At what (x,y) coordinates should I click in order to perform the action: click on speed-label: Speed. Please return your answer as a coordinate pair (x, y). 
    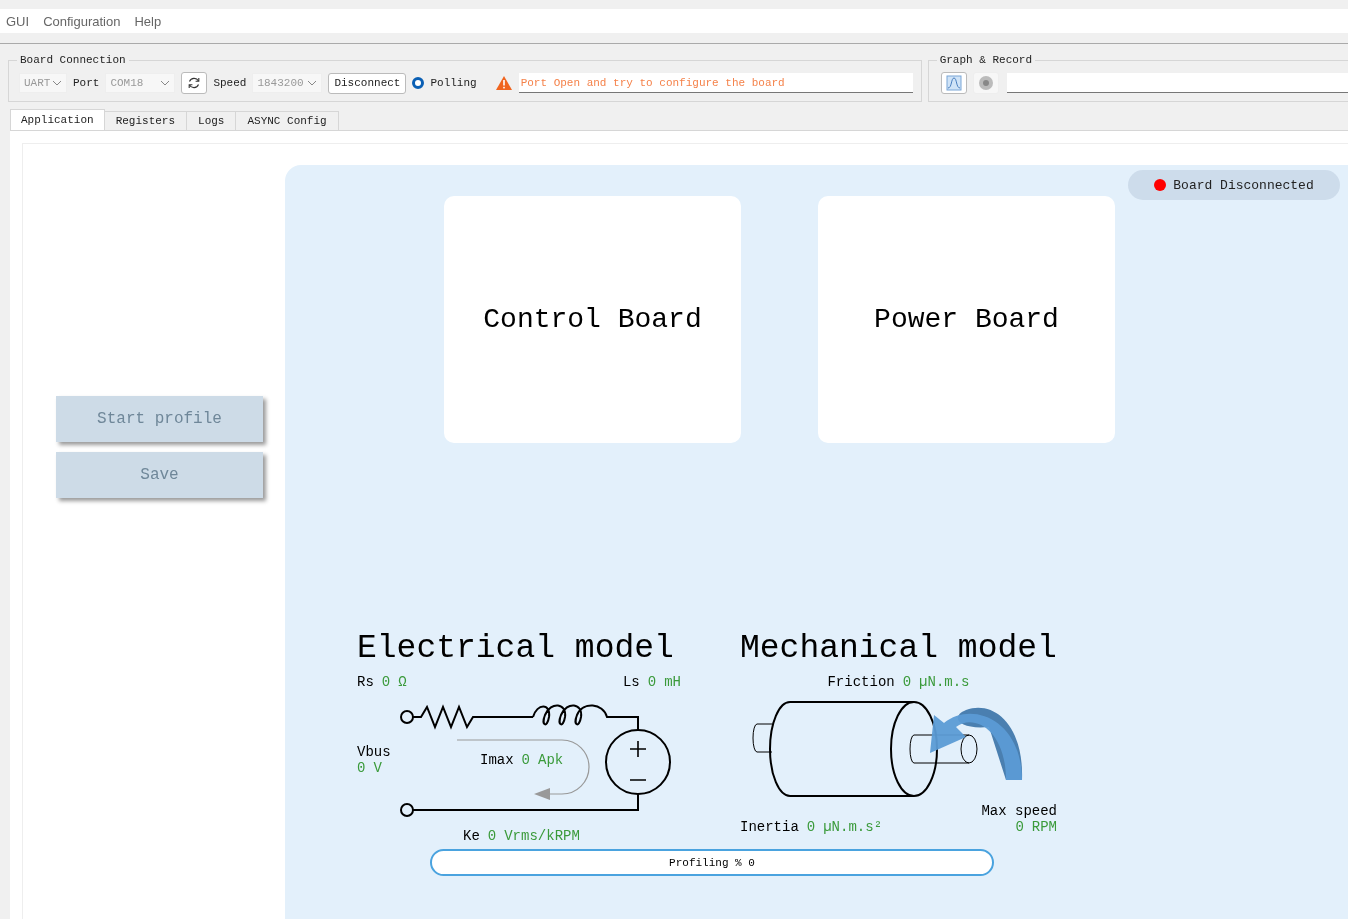
    Looking at the image, I should click on (230, 83).